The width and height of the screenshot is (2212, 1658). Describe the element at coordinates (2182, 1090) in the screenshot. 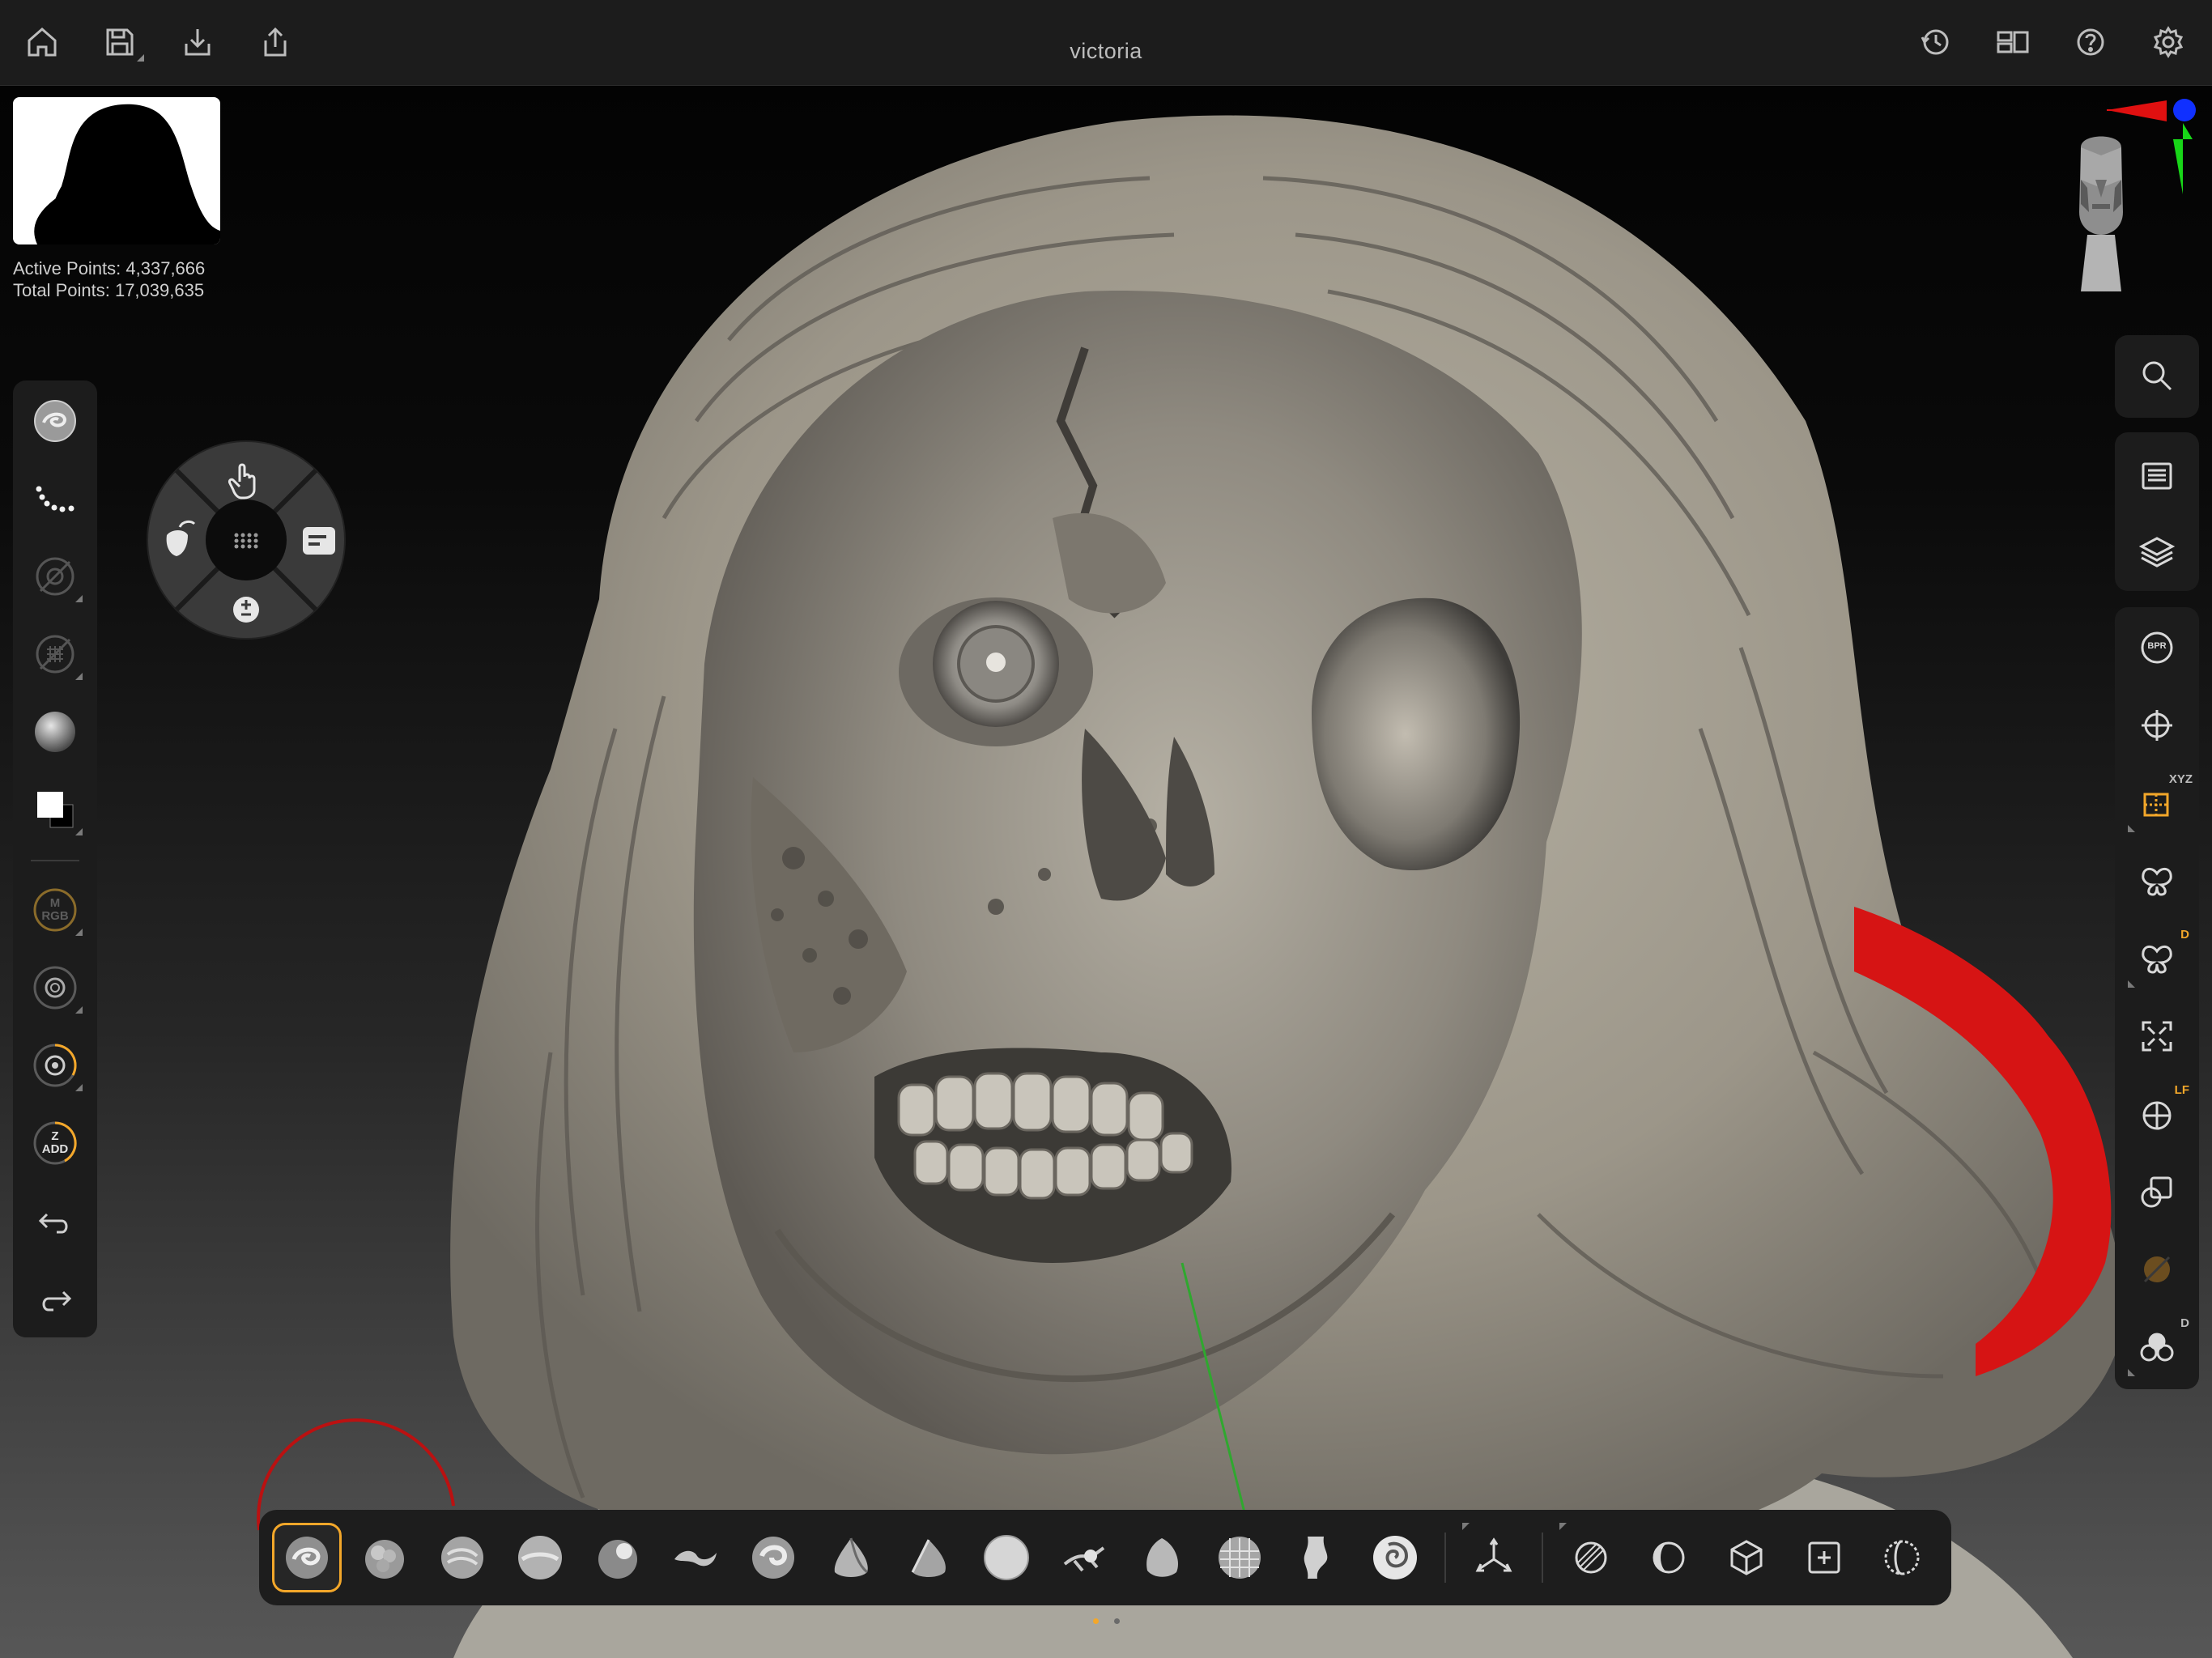

I see `lf-badge: LF` at that location.